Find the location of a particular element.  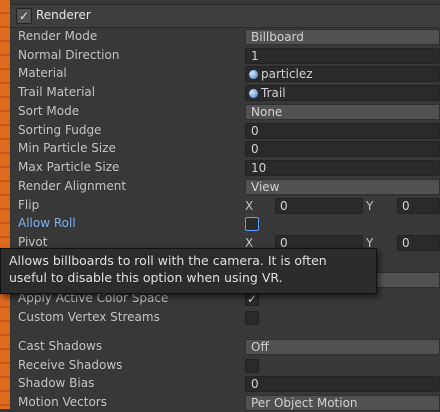

min-particle-size-input: 0 is located at coordinates (342, 149).